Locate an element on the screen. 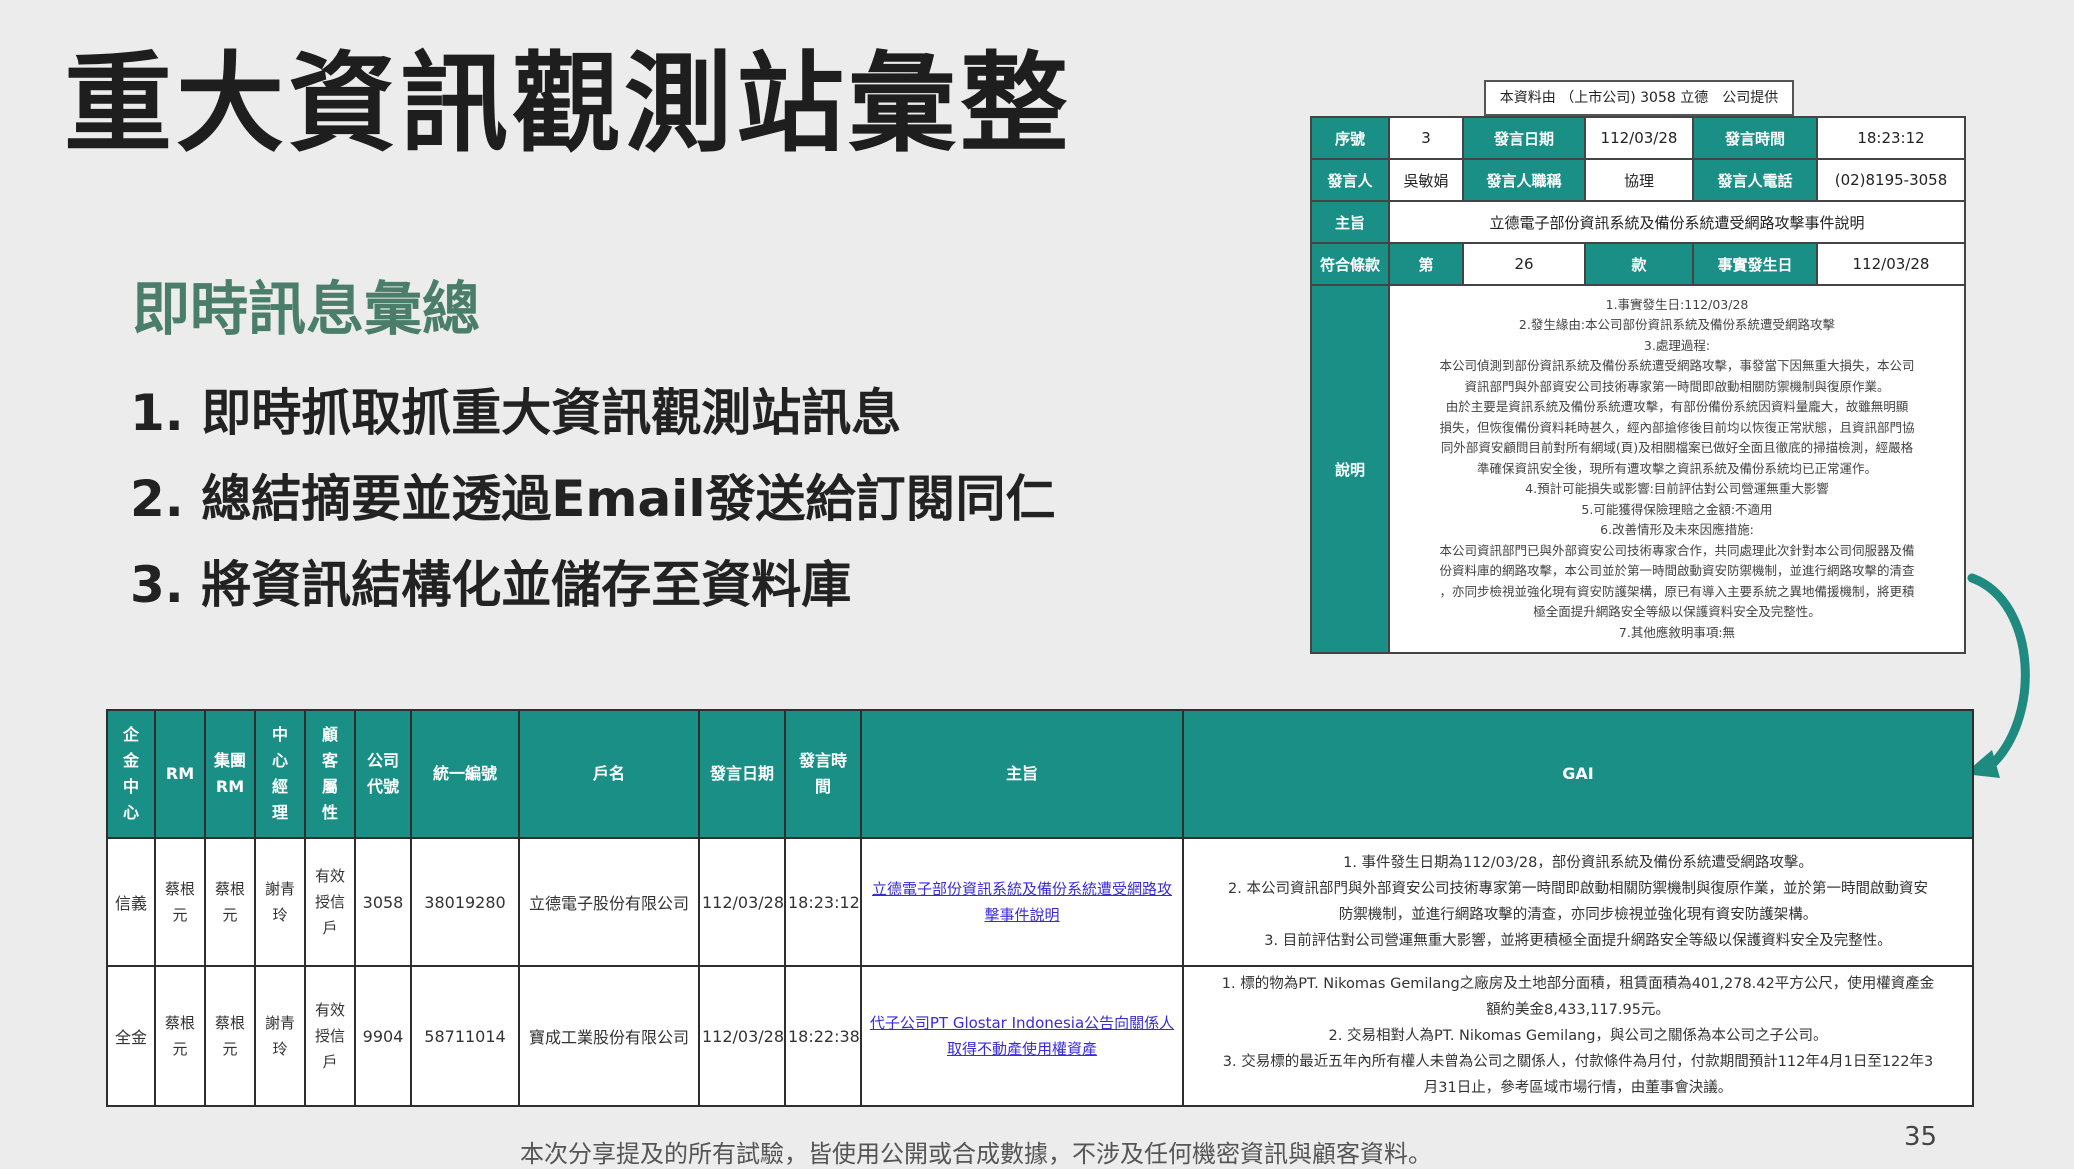  column-header: 統一編號 is located at coordinates (465, 774).